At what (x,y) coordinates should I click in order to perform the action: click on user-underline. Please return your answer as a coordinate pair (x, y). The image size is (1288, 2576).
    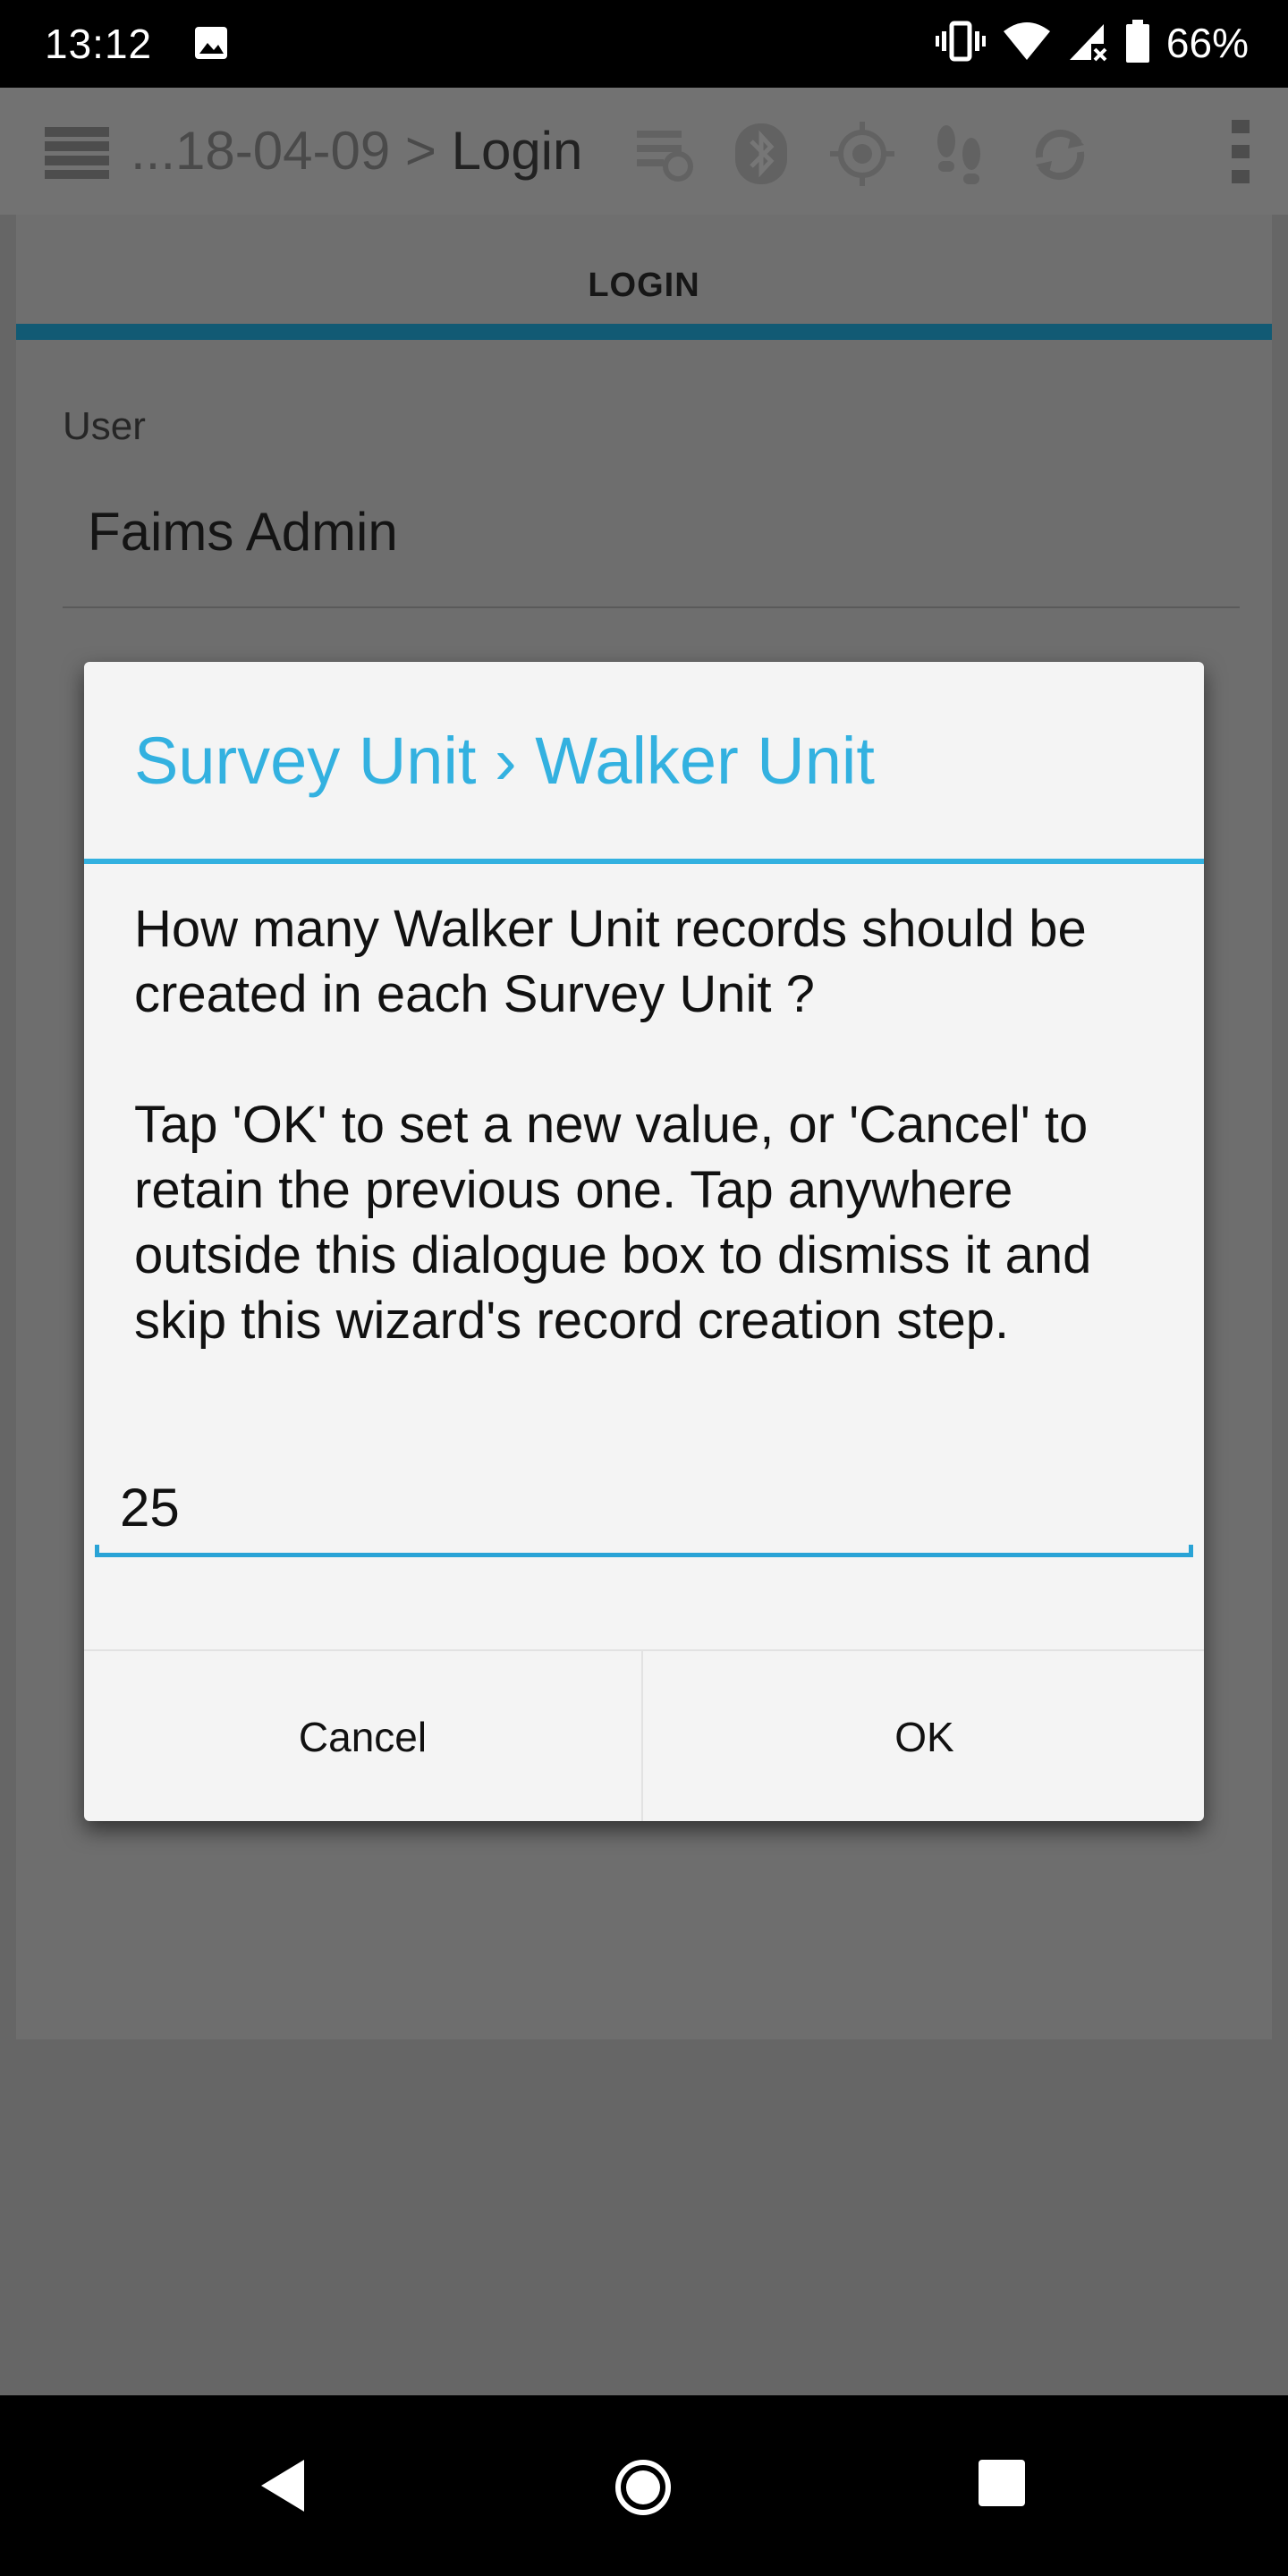
    Looking at the image, I should click on (651, 607).